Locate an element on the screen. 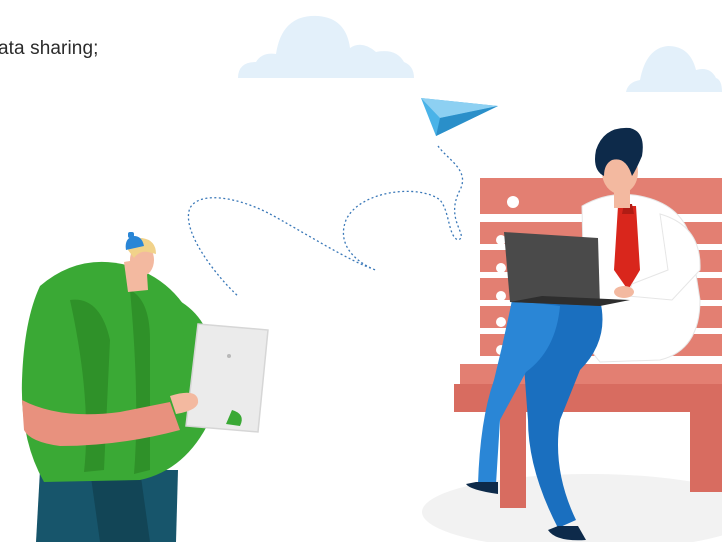 The height and width of the screenshot is (542, 722). flight-trail is located at coordinates (325, 221).